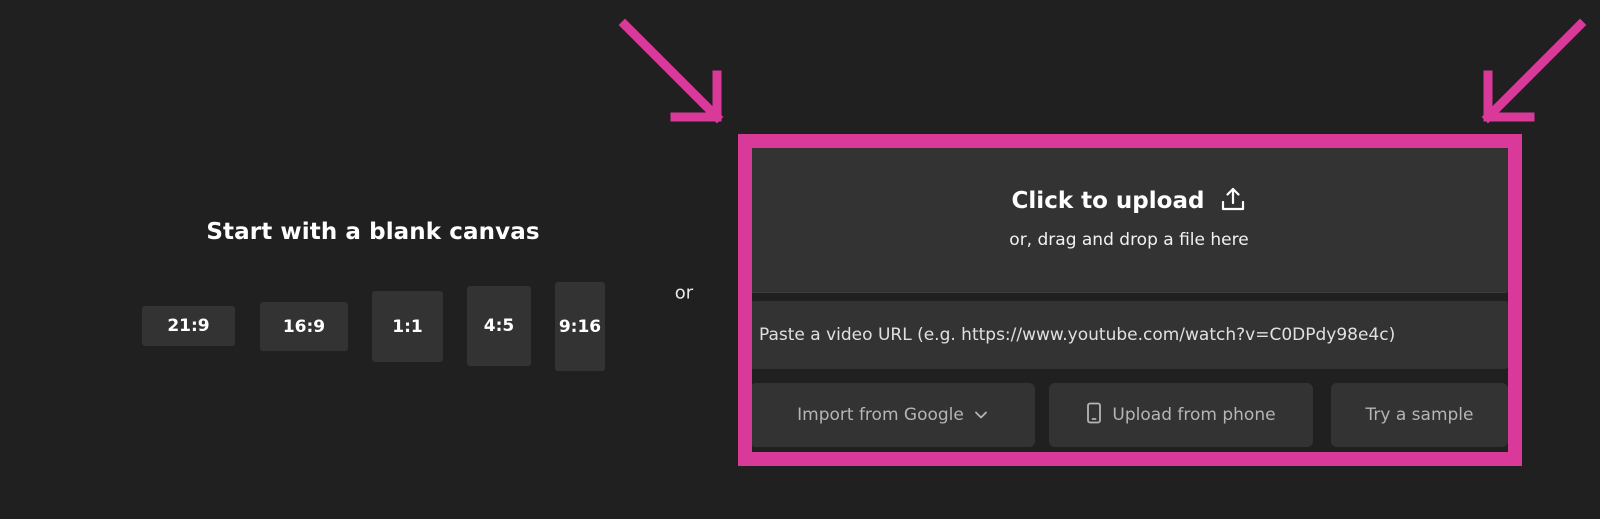 This screenshot has height=519, width=1600. What do you see at coordinates (1129, 335) in the screenshot?
I see `video-url-input` at bounding box center [1129, 335].